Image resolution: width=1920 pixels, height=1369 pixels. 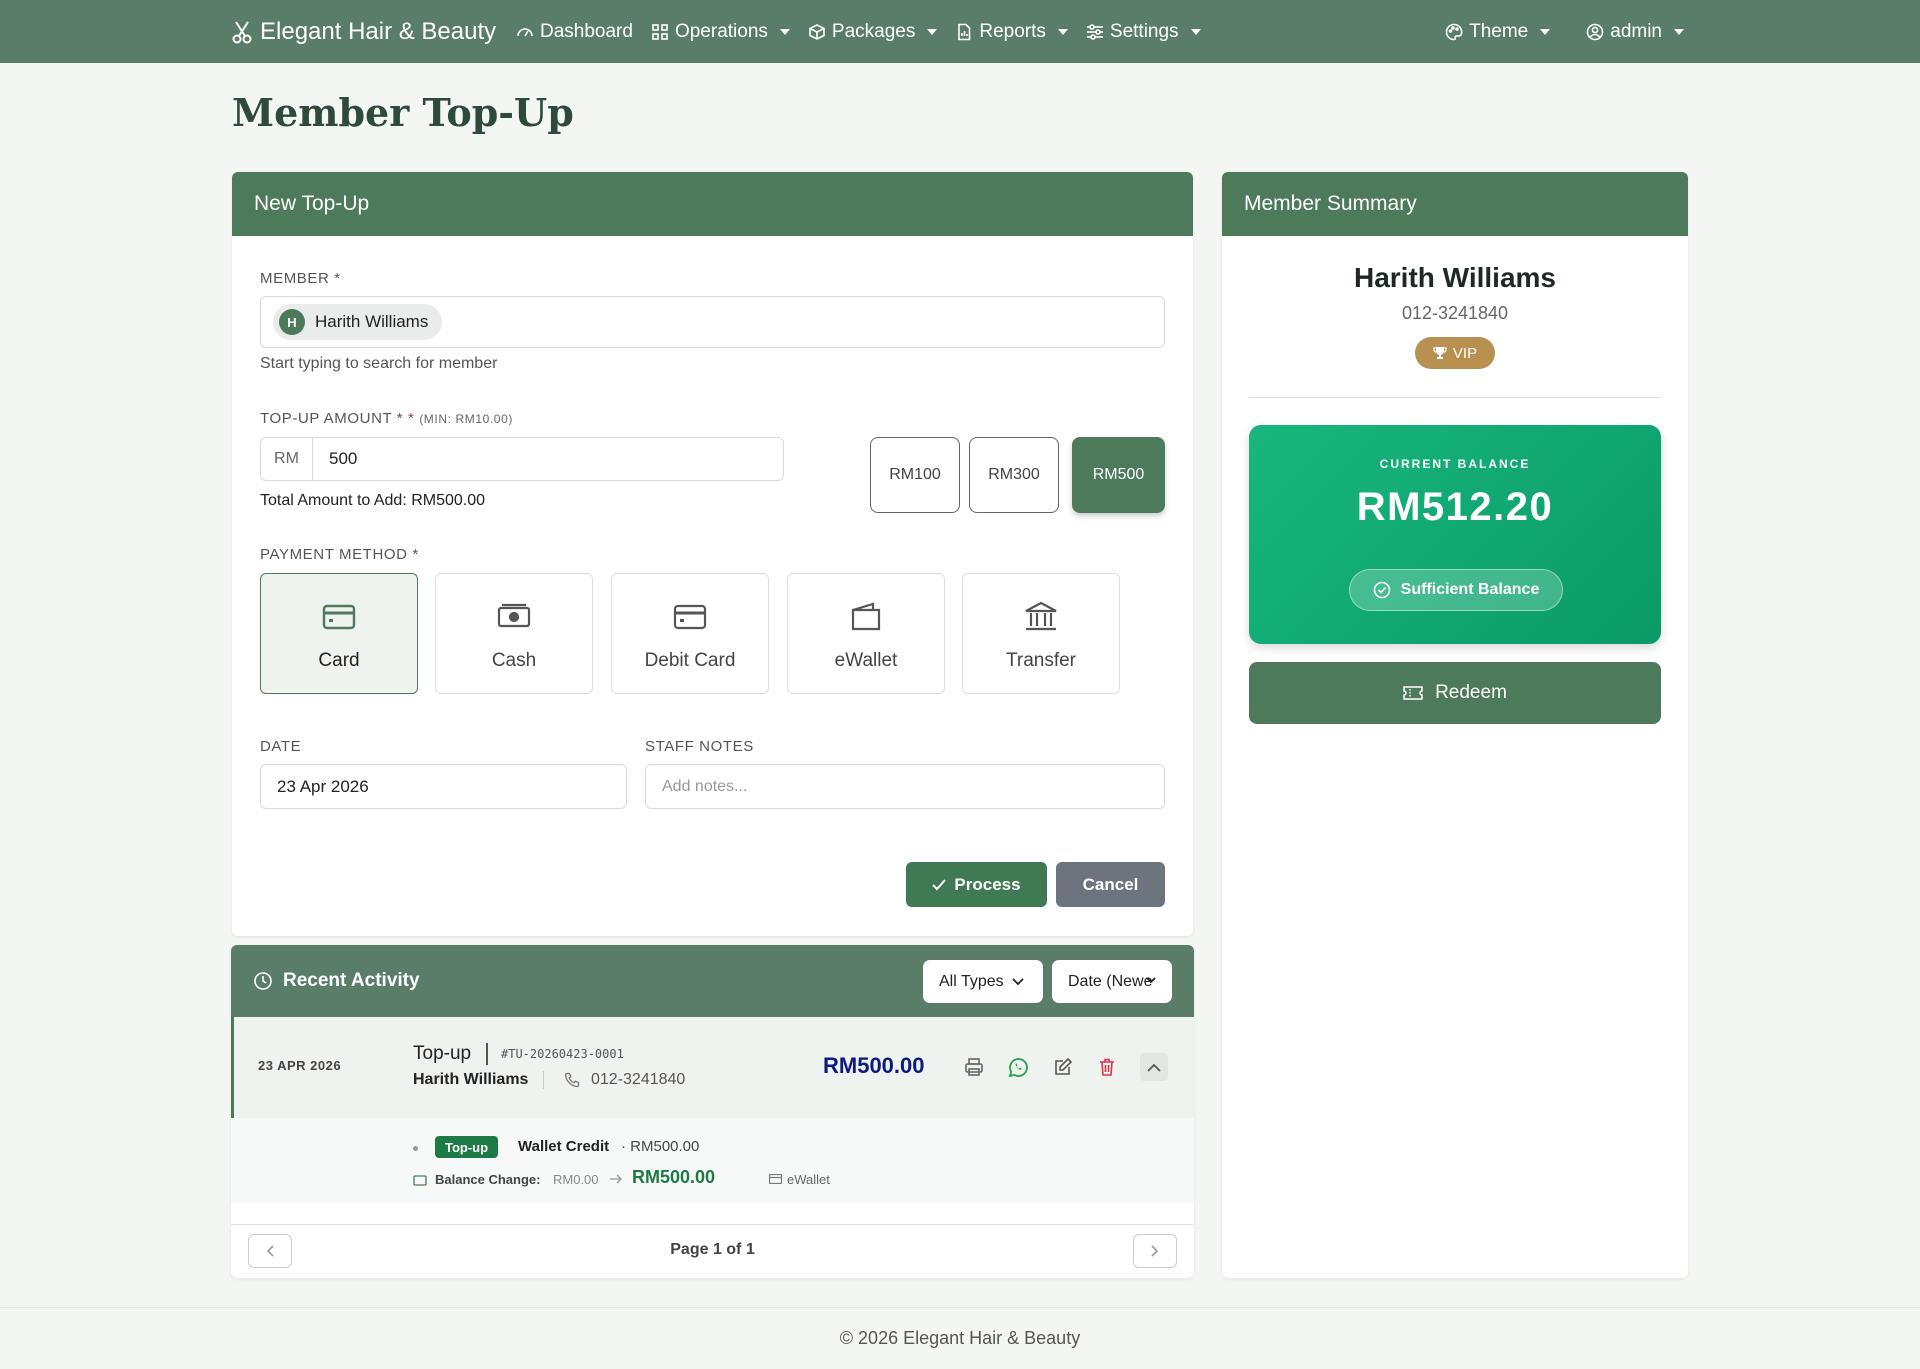 I want to click on nav-reports: Reports, so click(x=1011, y=32).